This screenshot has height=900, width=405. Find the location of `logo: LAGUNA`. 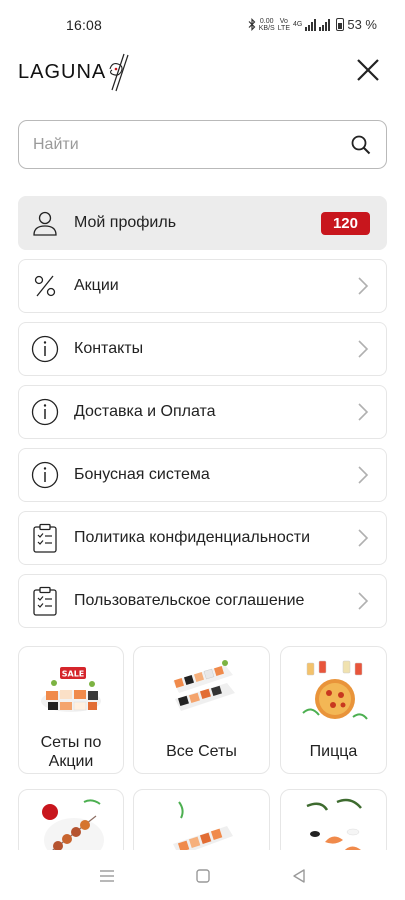

logo: LAGUNA is located at coordinates (75, 72).